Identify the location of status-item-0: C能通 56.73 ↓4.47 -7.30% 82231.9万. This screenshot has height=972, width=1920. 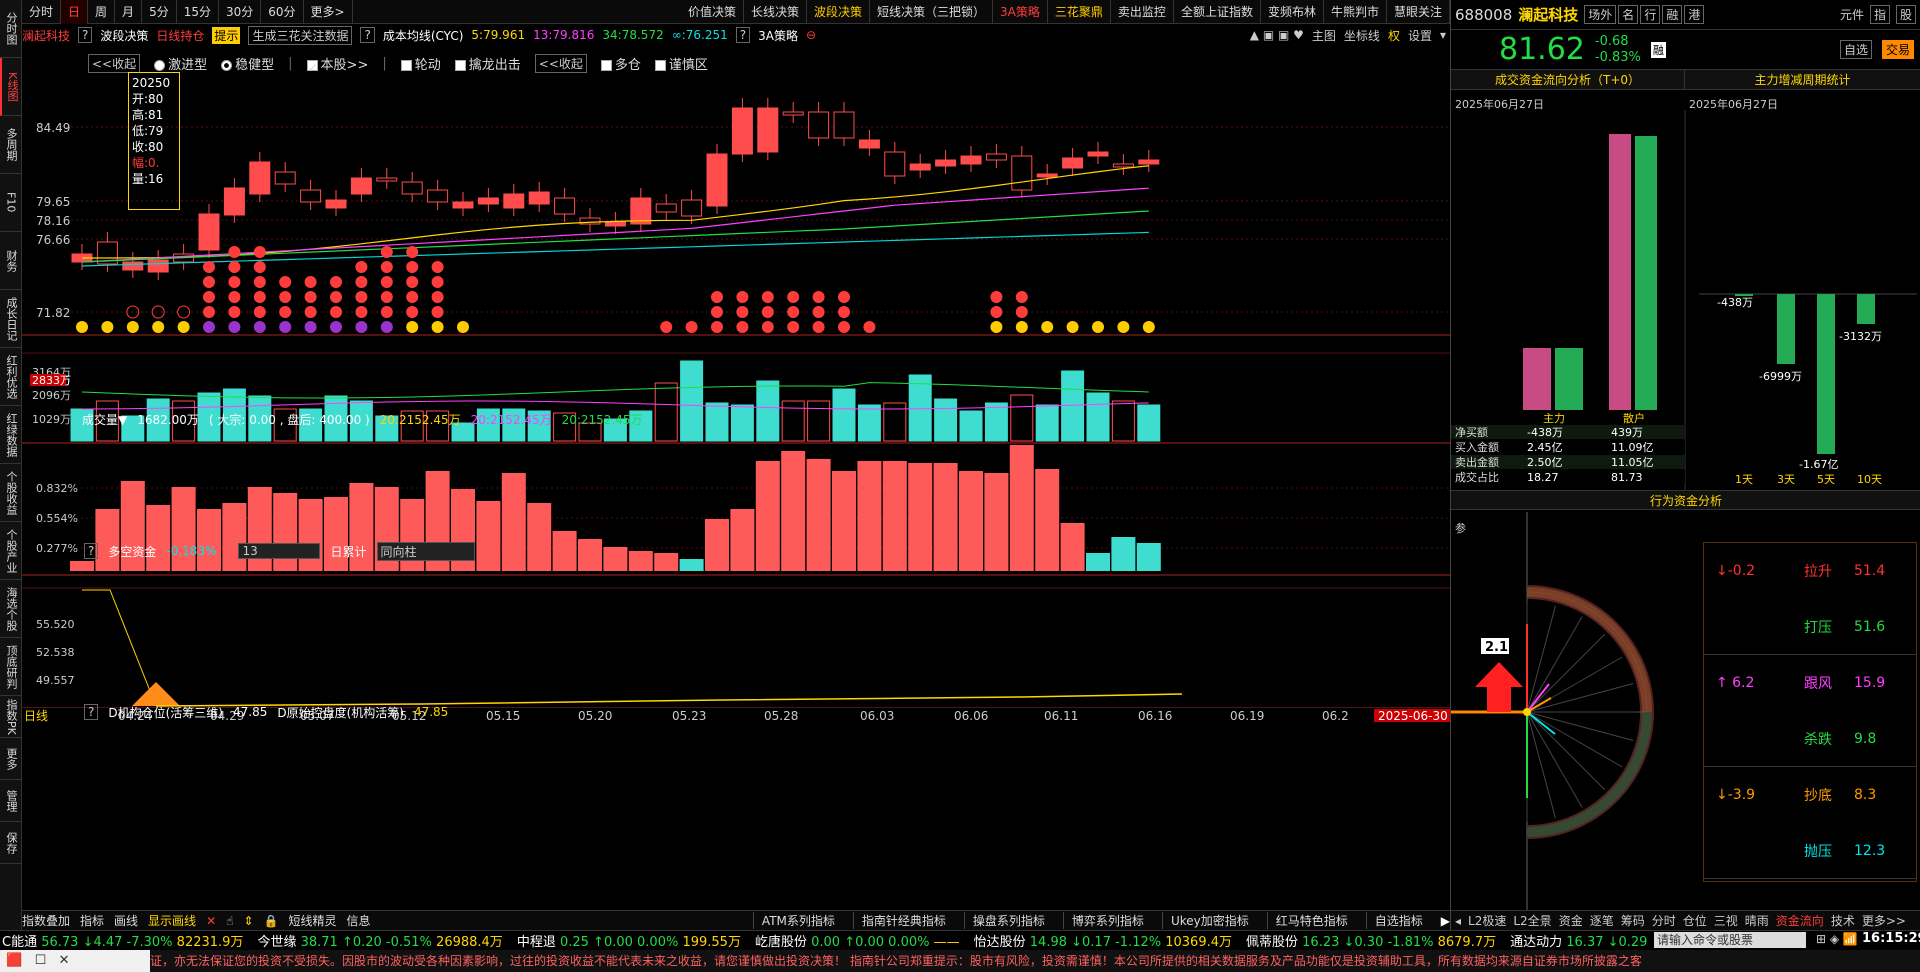
(122, 940).